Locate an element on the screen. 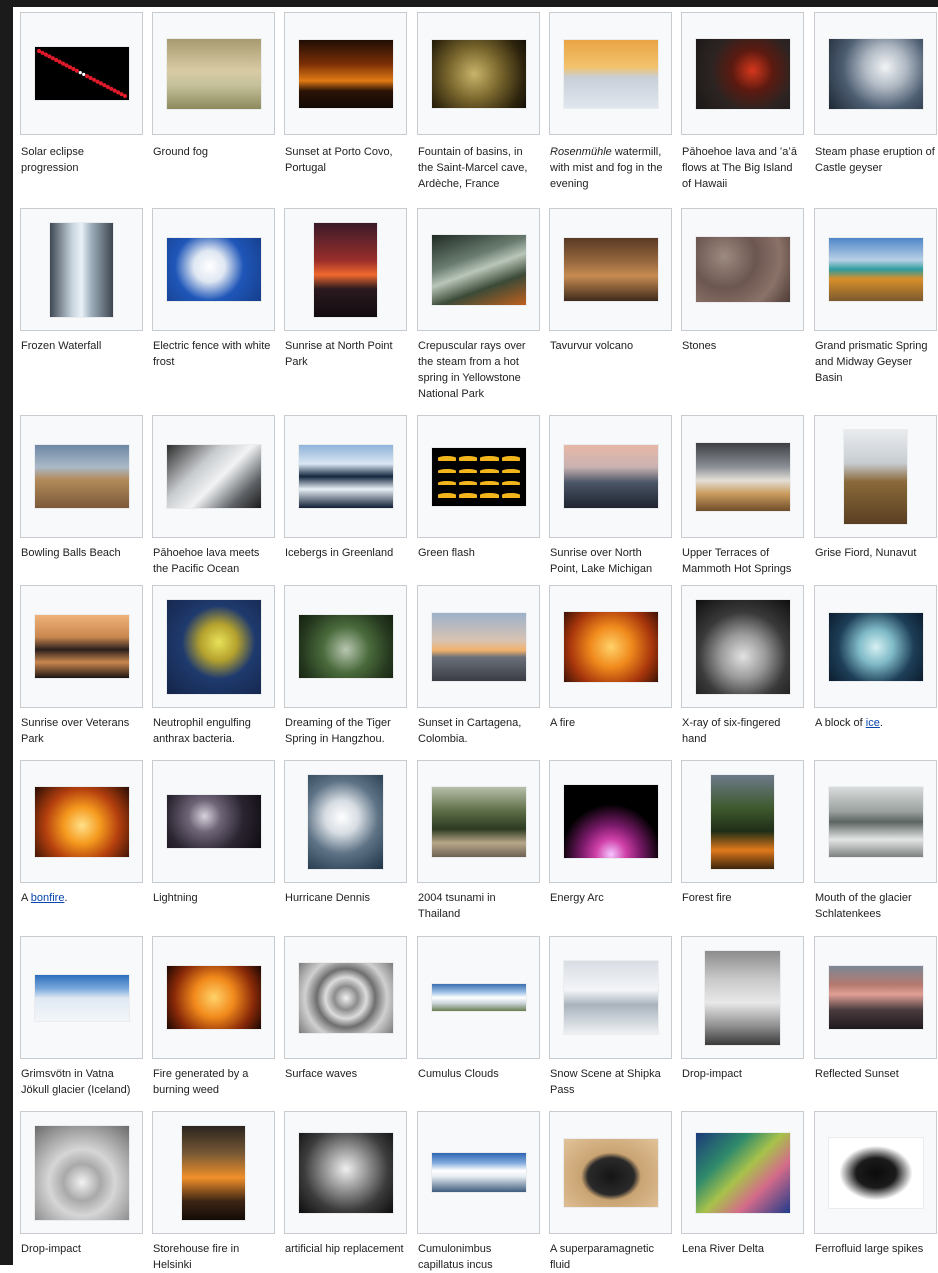  castle-geyser-thumbnail is located at coordinates (876, 74).